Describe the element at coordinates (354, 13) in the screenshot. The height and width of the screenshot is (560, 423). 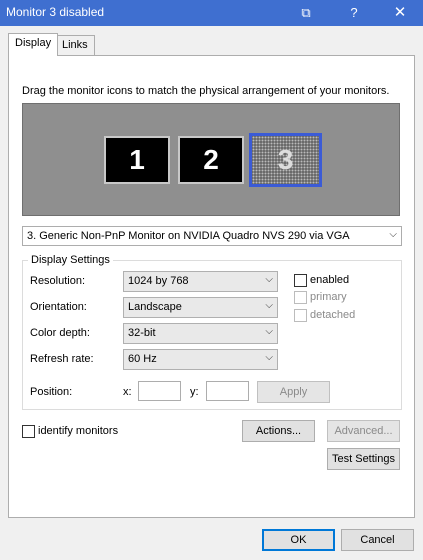
I see `help-button: ?` at that location.